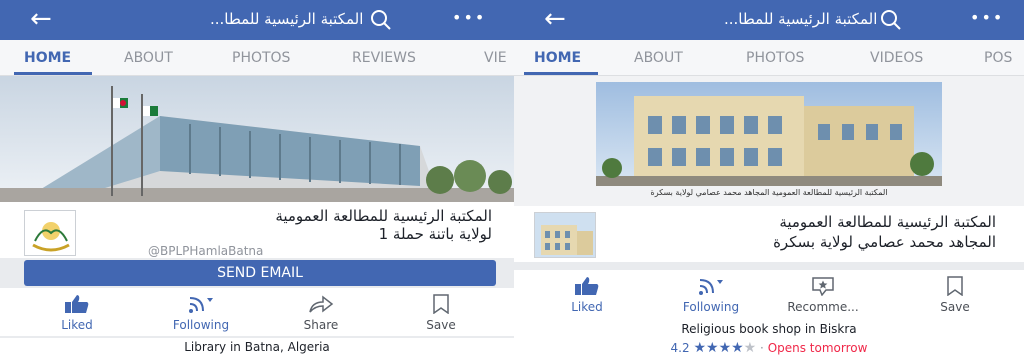 This screenshot has height=356, width=1024. What do you see at coordinates (718, 348) in the screenshot?
I see `rating-stars-filled: ★★★★` at bounding box center [718, 348].